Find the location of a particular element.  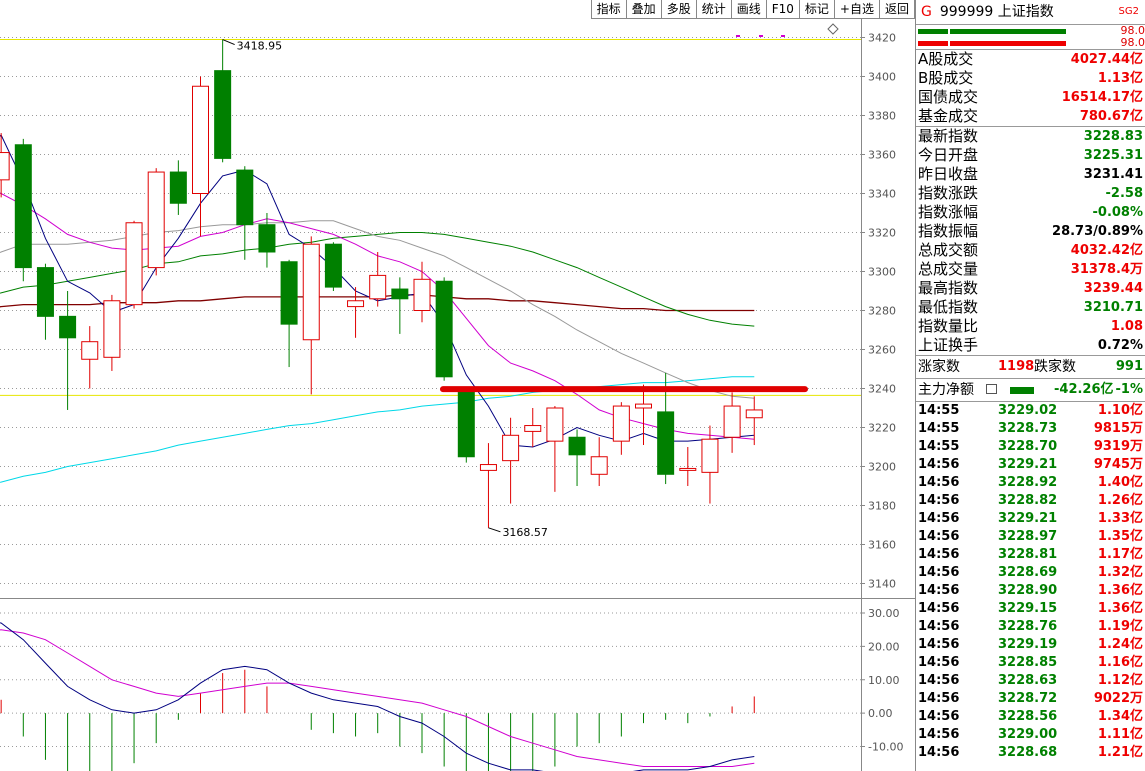

index-title: 999999 上证指数 is located at coordinates (996, 12).